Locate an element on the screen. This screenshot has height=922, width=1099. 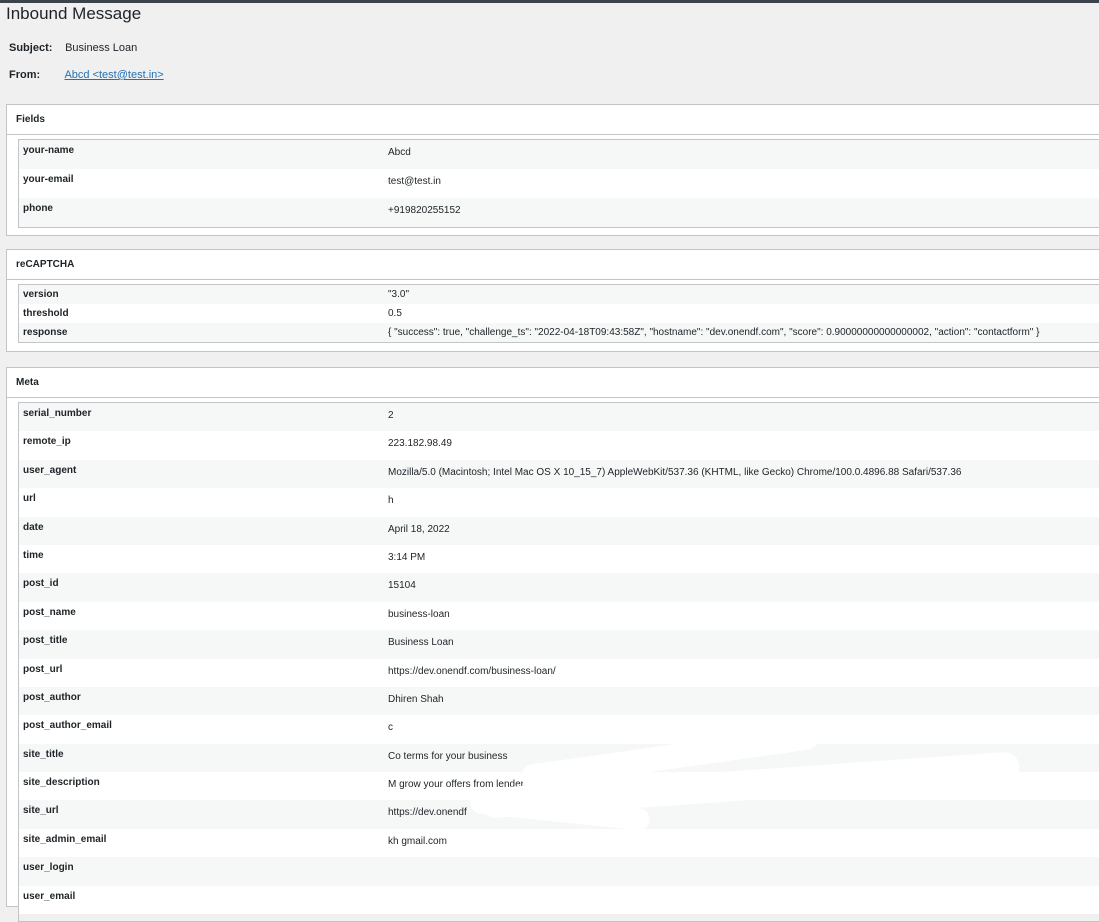
recaptcha-row-threshold: threshold 0.5 is located at coordinates (559, 313).